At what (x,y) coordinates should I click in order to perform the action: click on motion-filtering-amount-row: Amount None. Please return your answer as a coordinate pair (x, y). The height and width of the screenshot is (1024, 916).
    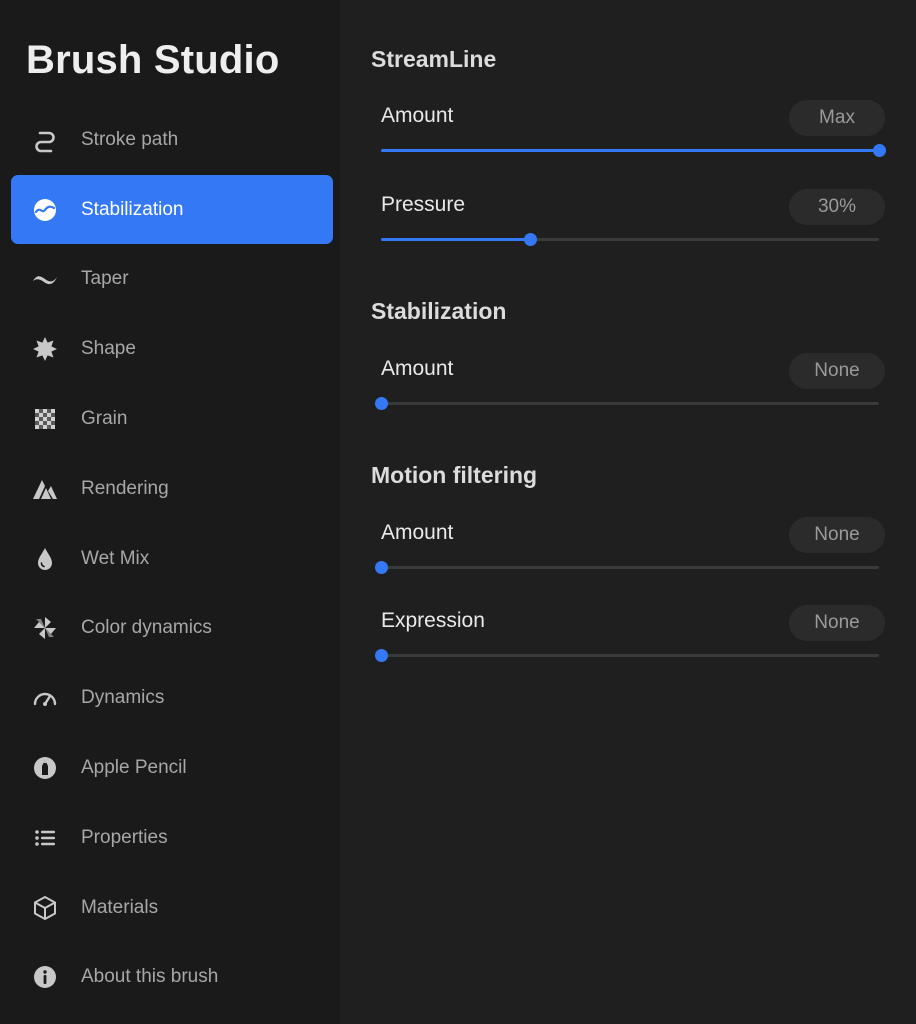
    Looking at the image, I should click on (628, 553).